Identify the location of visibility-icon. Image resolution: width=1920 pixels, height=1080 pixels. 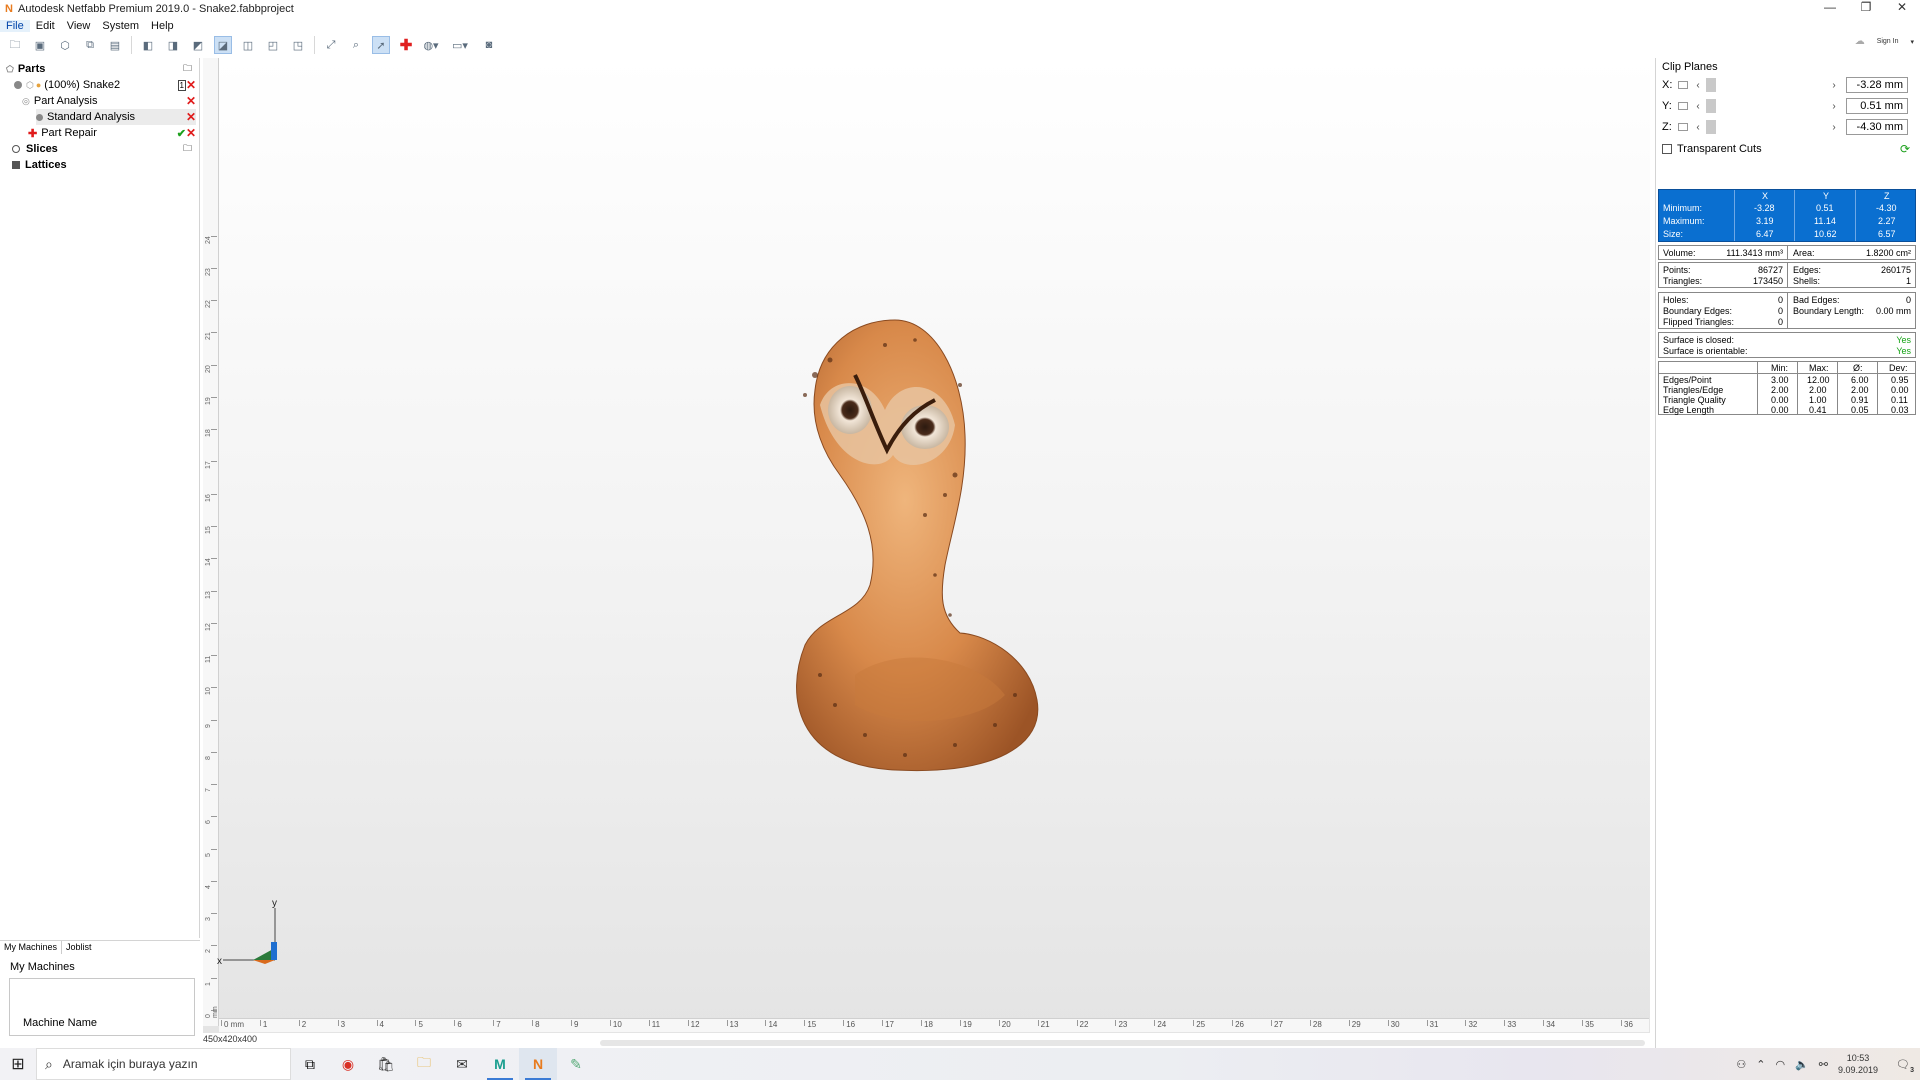
(18, 85).